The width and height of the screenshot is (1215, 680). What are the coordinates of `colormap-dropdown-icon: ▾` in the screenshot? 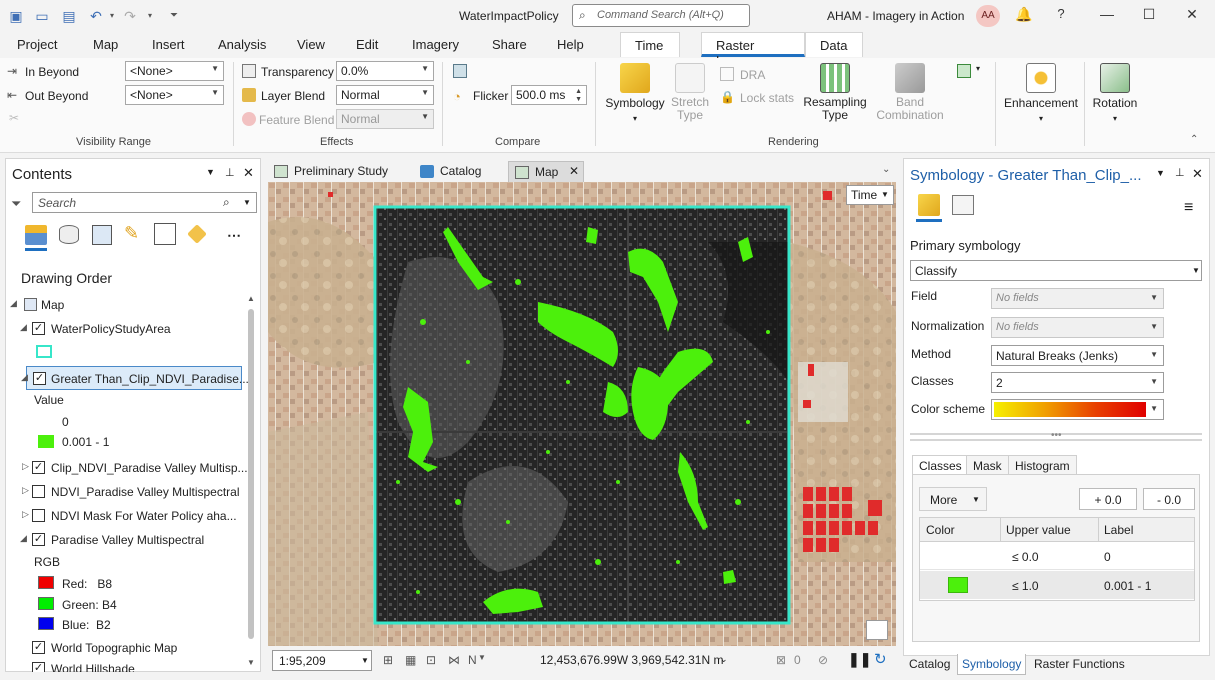 It's located at (978, 68).